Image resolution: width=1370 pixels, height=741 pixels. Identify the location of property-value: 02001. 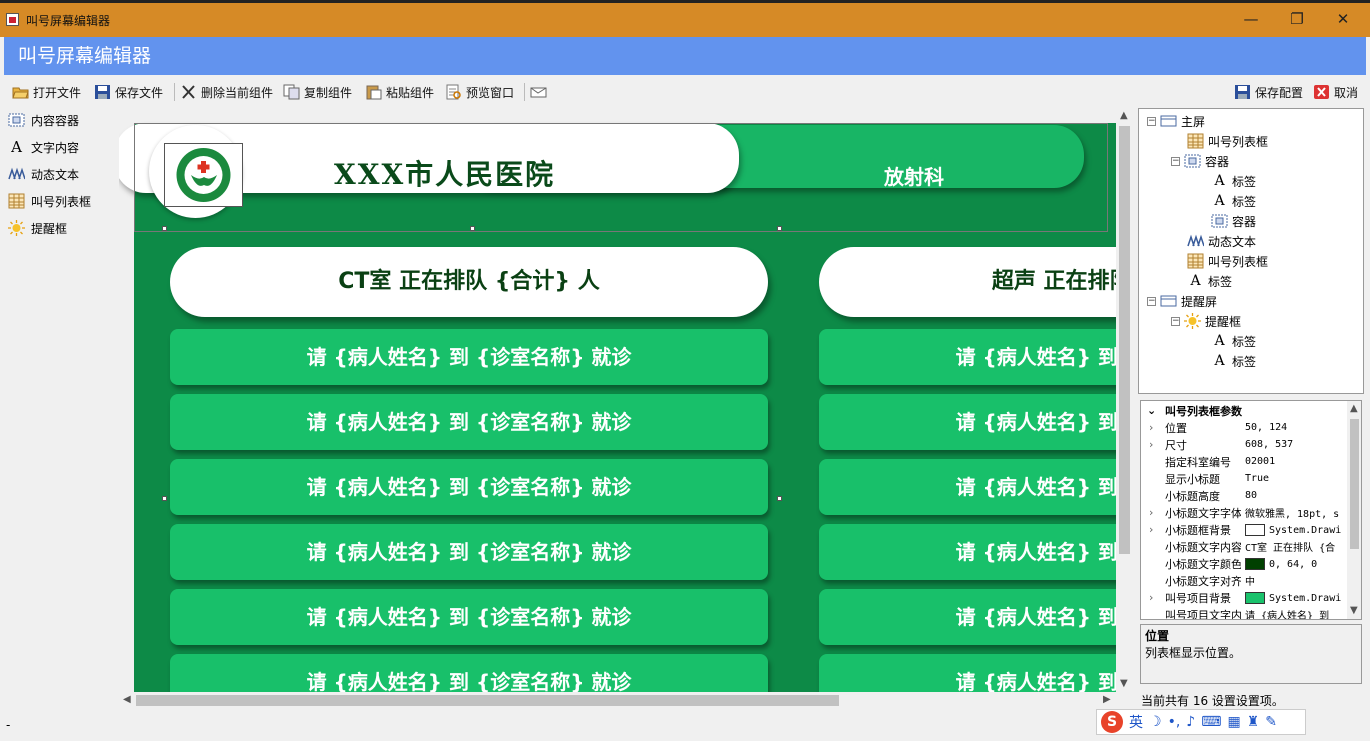
(1297, 461).